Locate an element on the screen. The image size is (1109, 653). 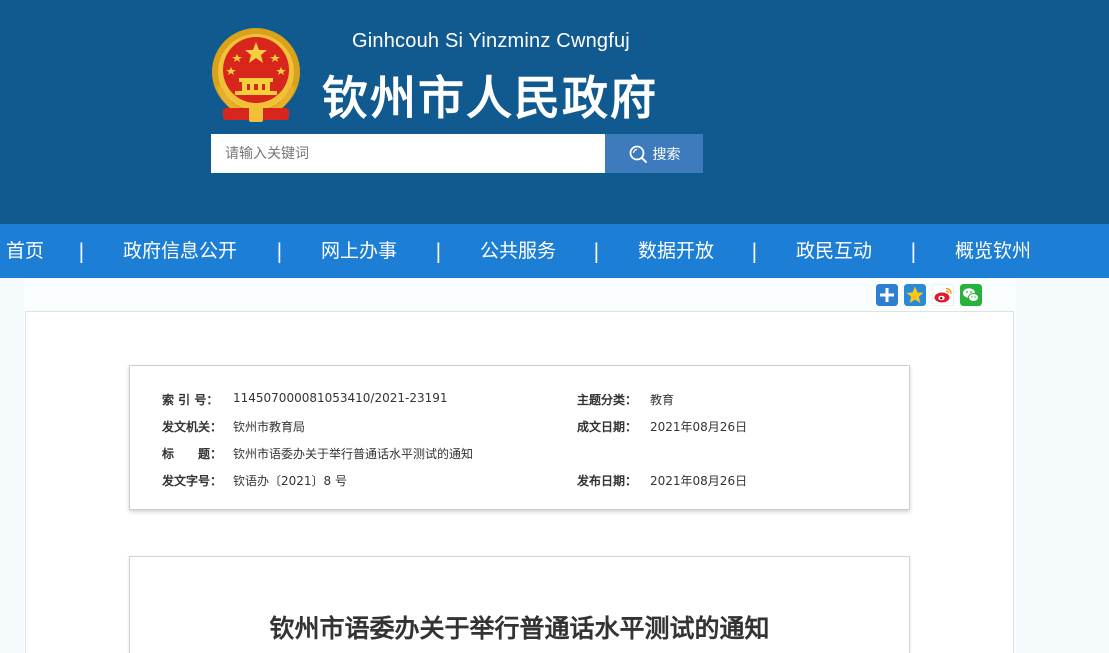
search-button: 搜索 is located at coordinates (654, 153).